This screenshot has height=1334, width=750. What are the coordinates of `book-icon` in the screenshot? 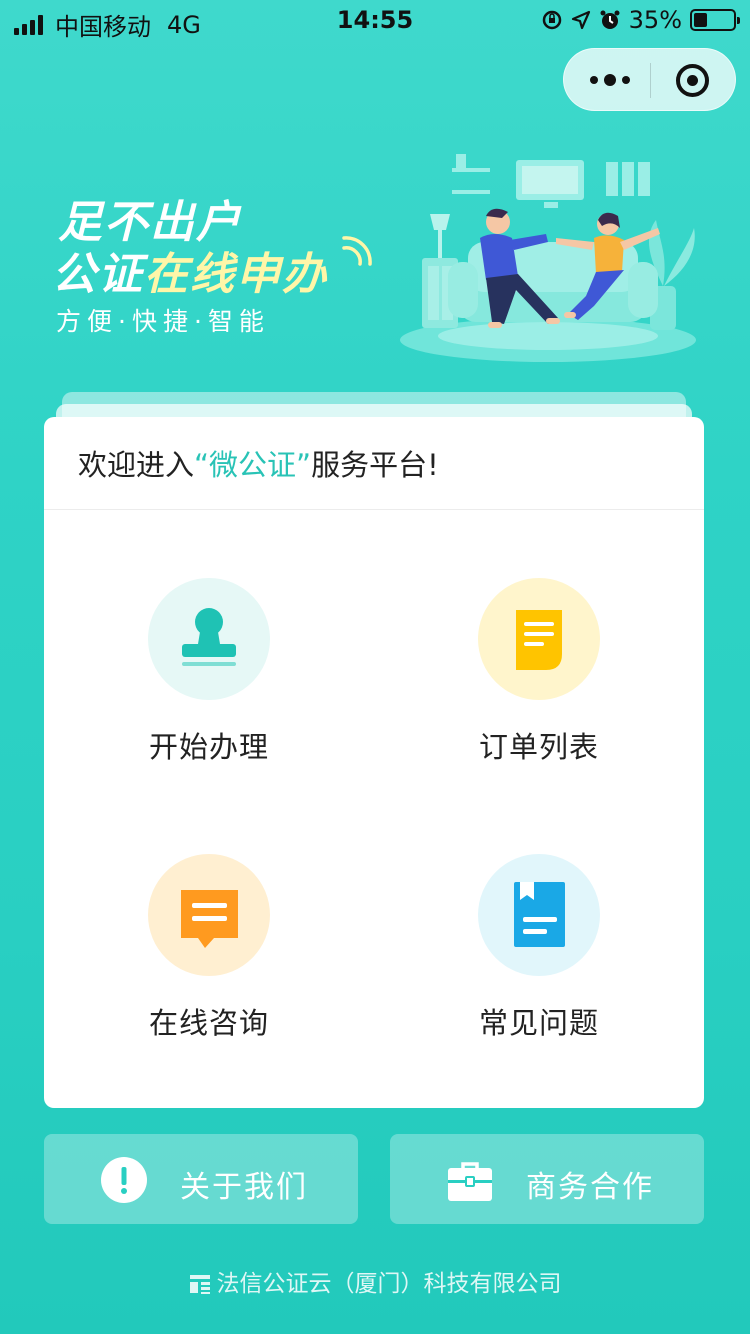 It's located at (539, 914).